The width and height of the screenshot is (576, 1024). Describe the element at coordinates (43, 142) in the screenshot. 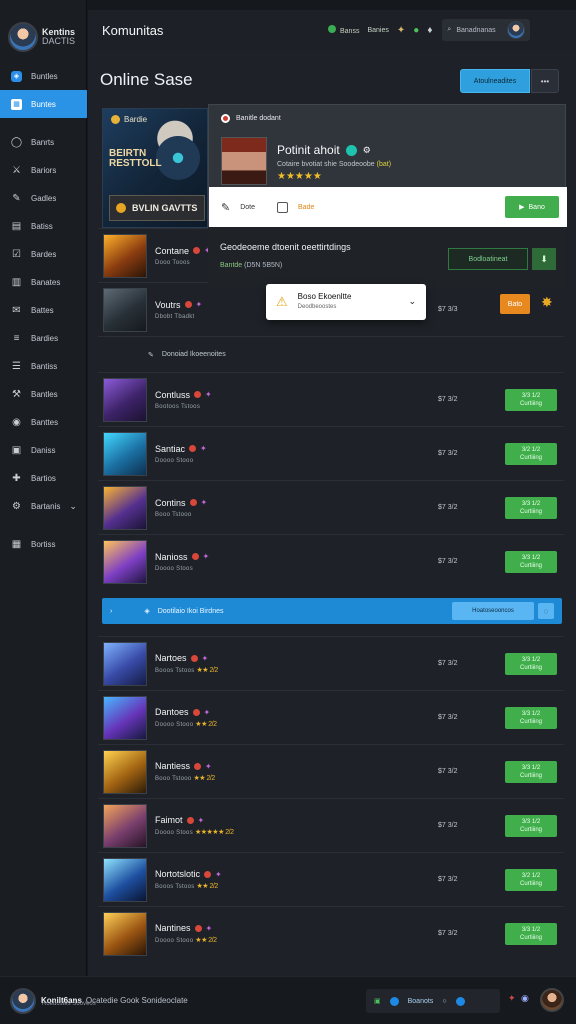

I see `sidebar-item-2: ◯ Banrts` at that location.